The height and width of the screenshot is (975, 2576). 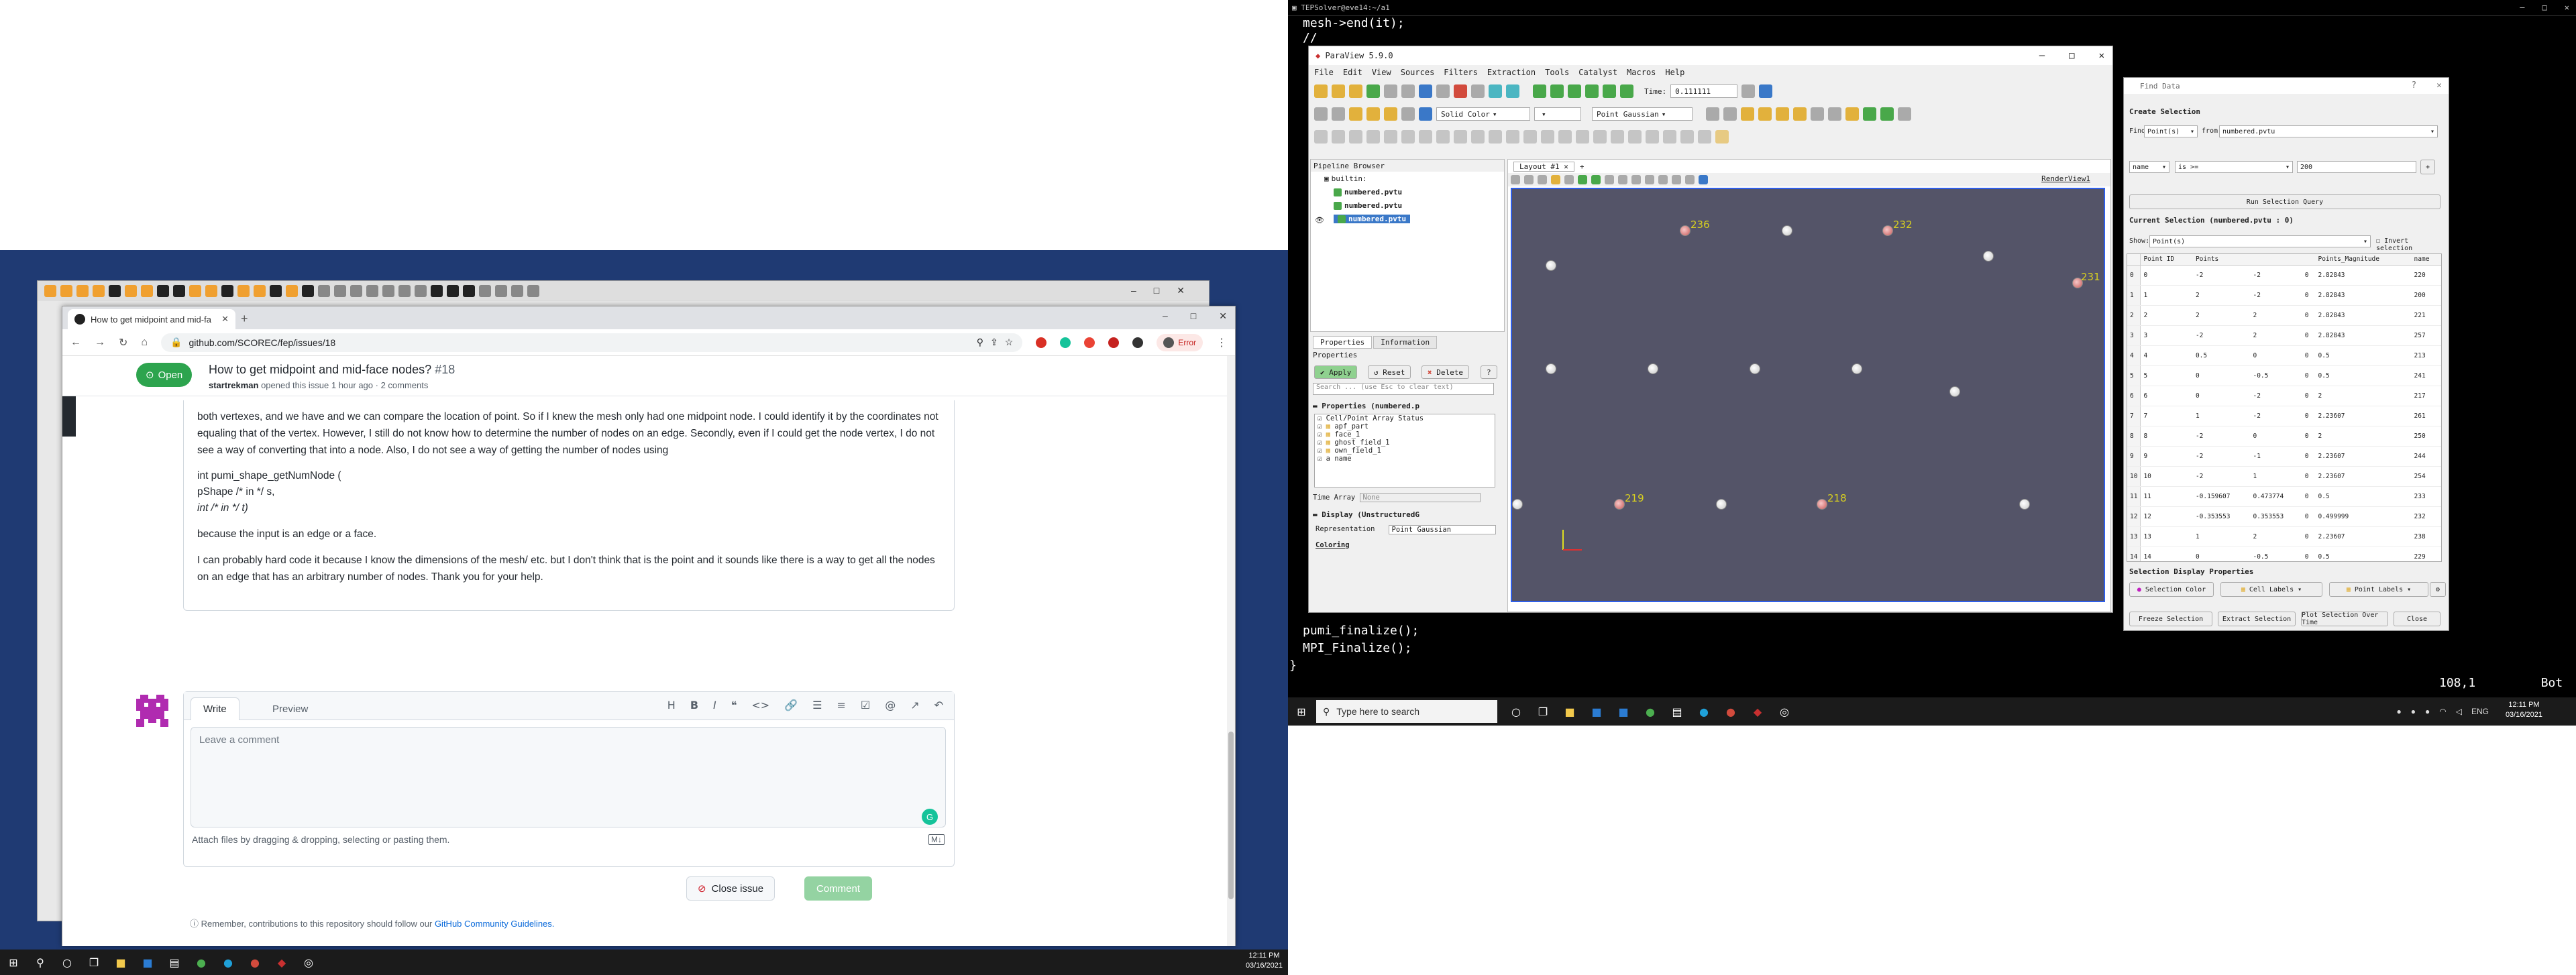 What do you see at coordinates (1338, 137) in the screenshot?
I see `contour-icon` at bounding box center [1338, 137].